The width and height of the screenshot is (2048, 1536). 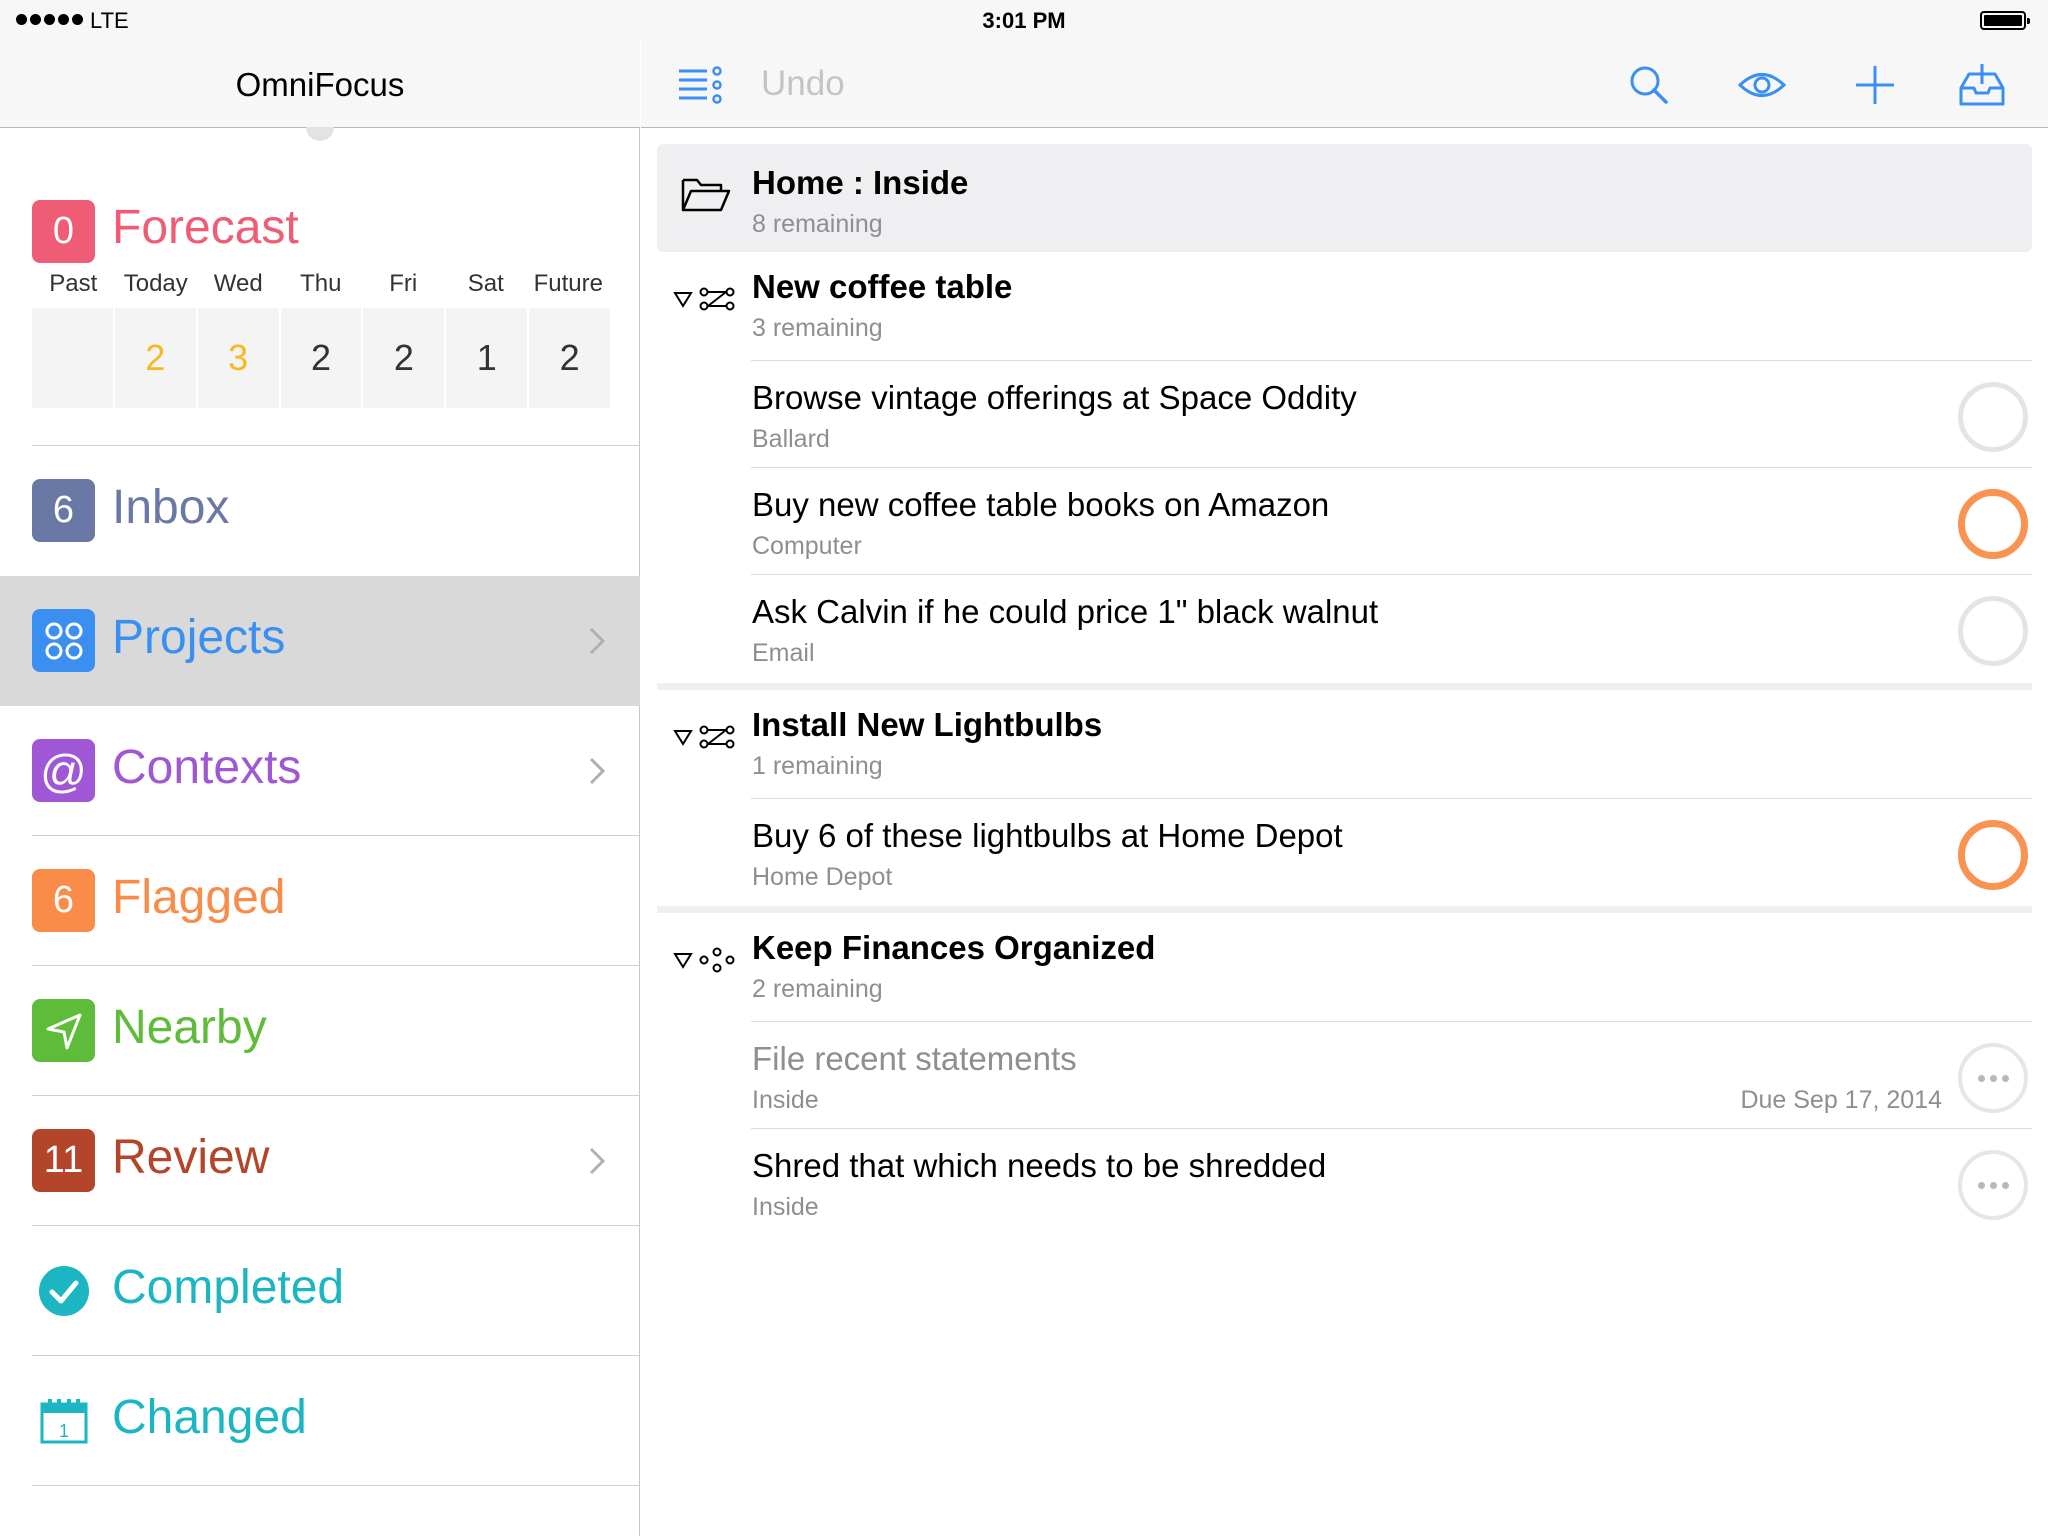 I want to click on sidebar-item-completed: Completed, so click(x=320, y=1291).